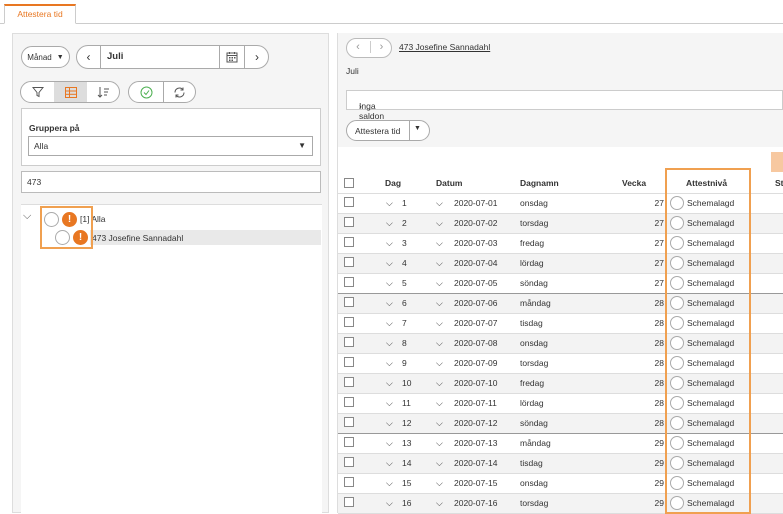  I want to click on next-month-button: ›, so click(257, 57).